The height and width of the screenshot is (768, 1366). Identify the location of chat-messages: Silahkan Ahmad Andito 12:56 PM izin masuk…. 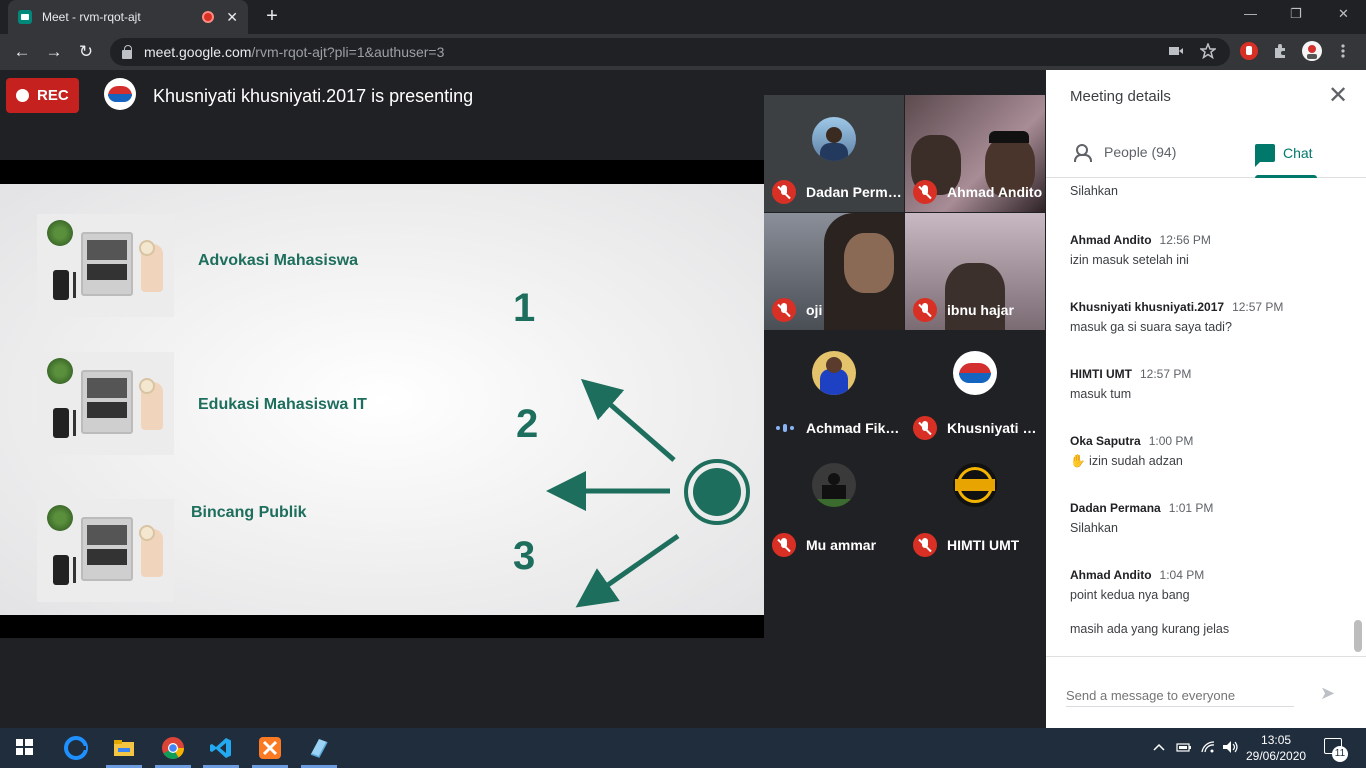
(1206, 417).